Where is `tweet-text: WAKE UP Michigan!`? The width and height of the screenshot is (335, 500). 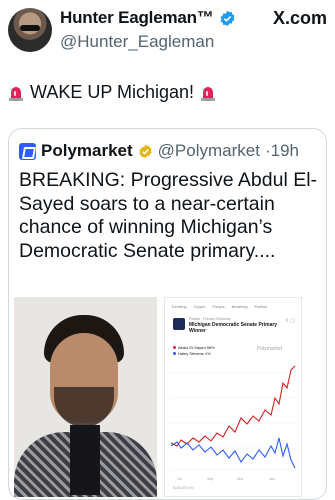 tweet-text: WAKE UP Michigan! is located at coordinates (112, 92).